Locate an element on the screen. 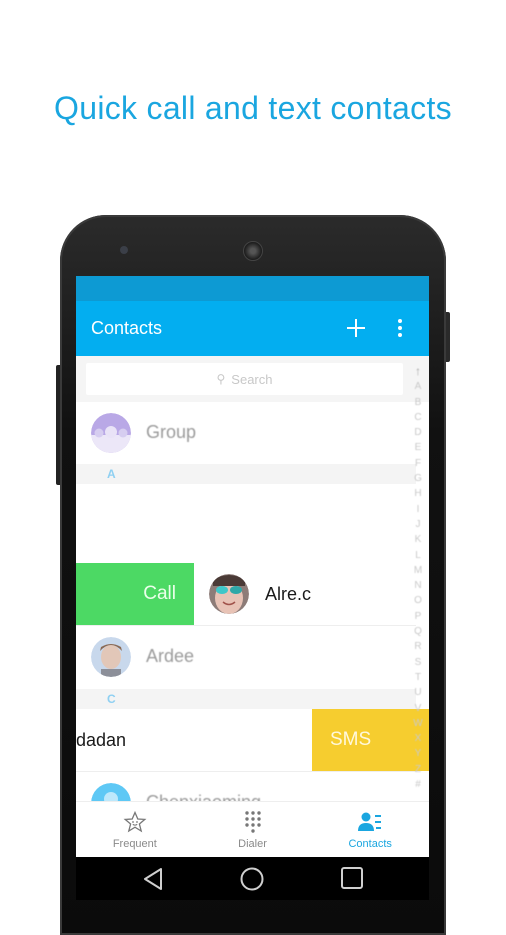  index-letter: X is located at coordinates (418, 738).